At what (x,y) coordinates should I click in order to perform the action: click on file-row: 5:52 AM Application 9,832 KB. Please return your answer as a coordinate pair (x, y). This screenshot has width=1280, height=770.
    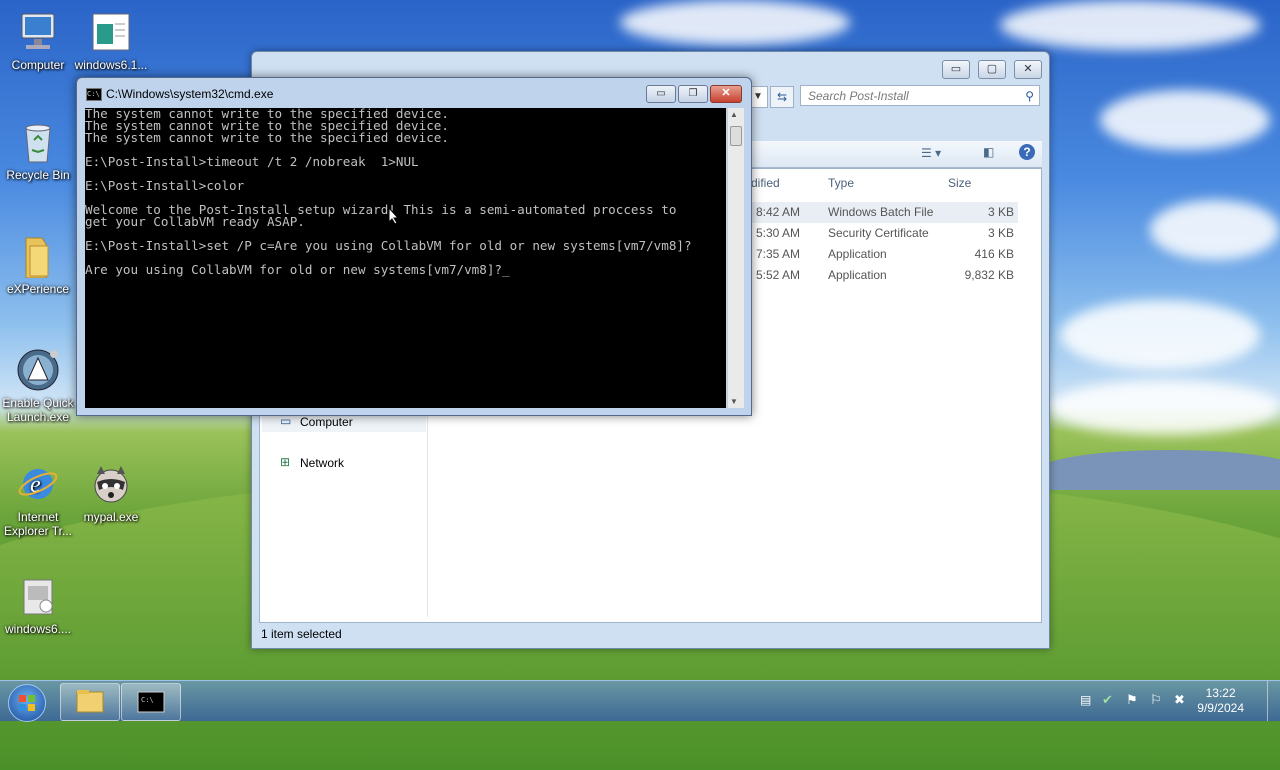
    Looking at the image, I should click on (883, 275).